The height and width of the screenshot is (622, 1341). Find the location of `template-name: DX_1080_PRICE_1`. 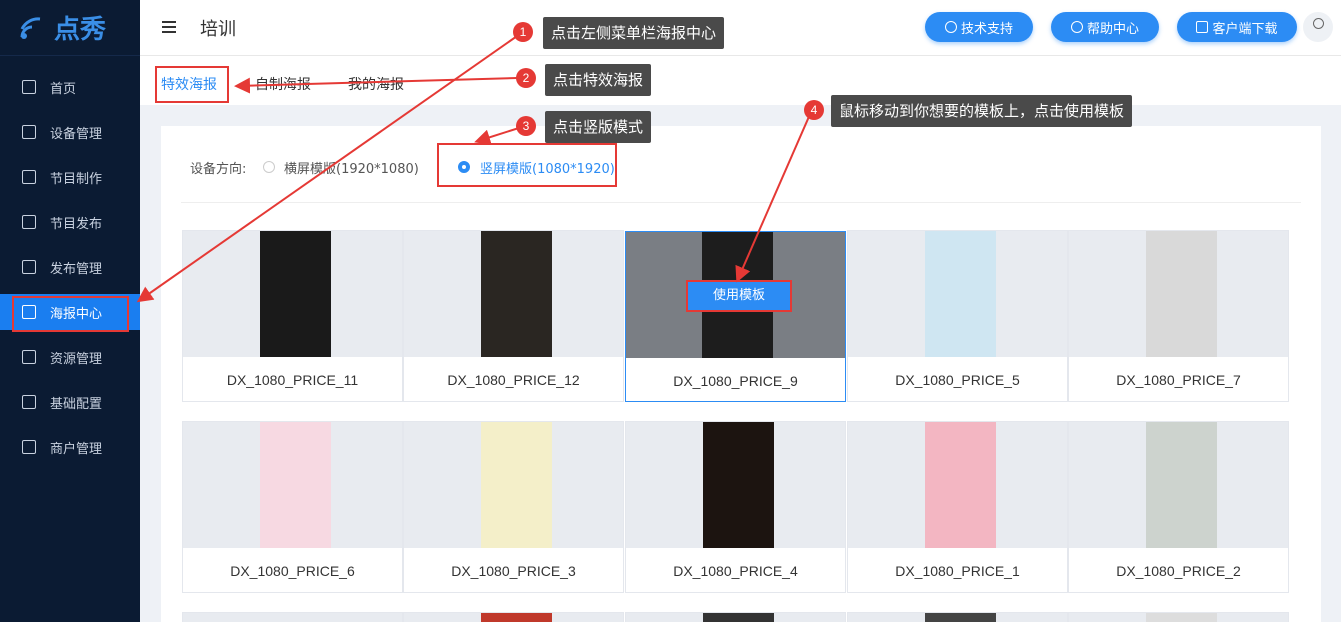

template-name: DX_1080_PRICE_1 is located at coordinates (957, 571).